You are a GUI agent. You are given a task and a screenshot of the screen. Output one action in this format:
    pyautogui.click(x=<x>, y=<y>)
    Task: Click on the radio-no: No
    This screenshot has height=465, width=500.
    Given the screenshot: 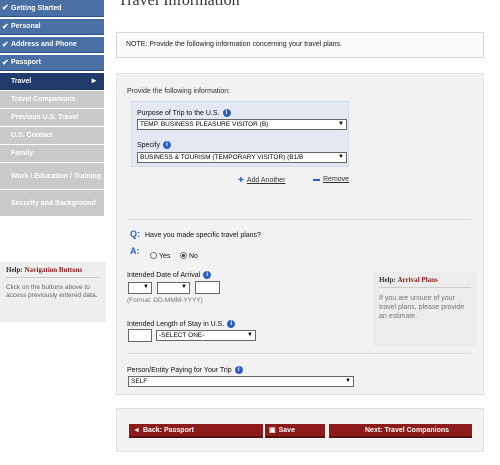 What is the action you would take?
    pyautogui.click(x=189, y=256)
    